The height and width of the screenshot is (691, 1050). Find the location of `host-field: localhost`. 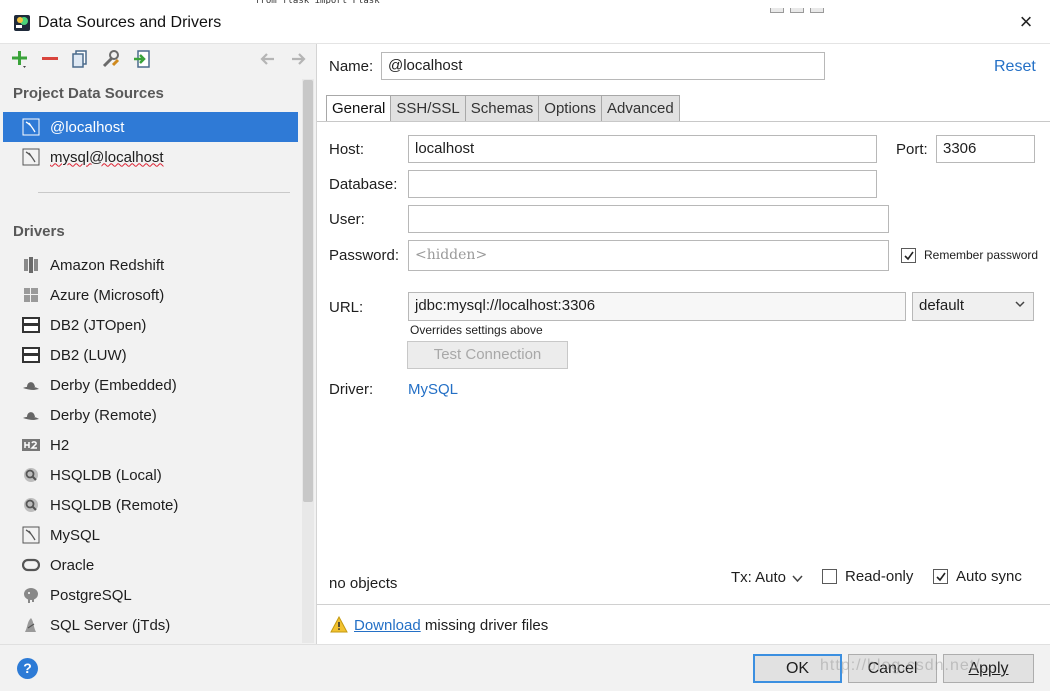

host-field: localhost is located at coordinates (642, 149).